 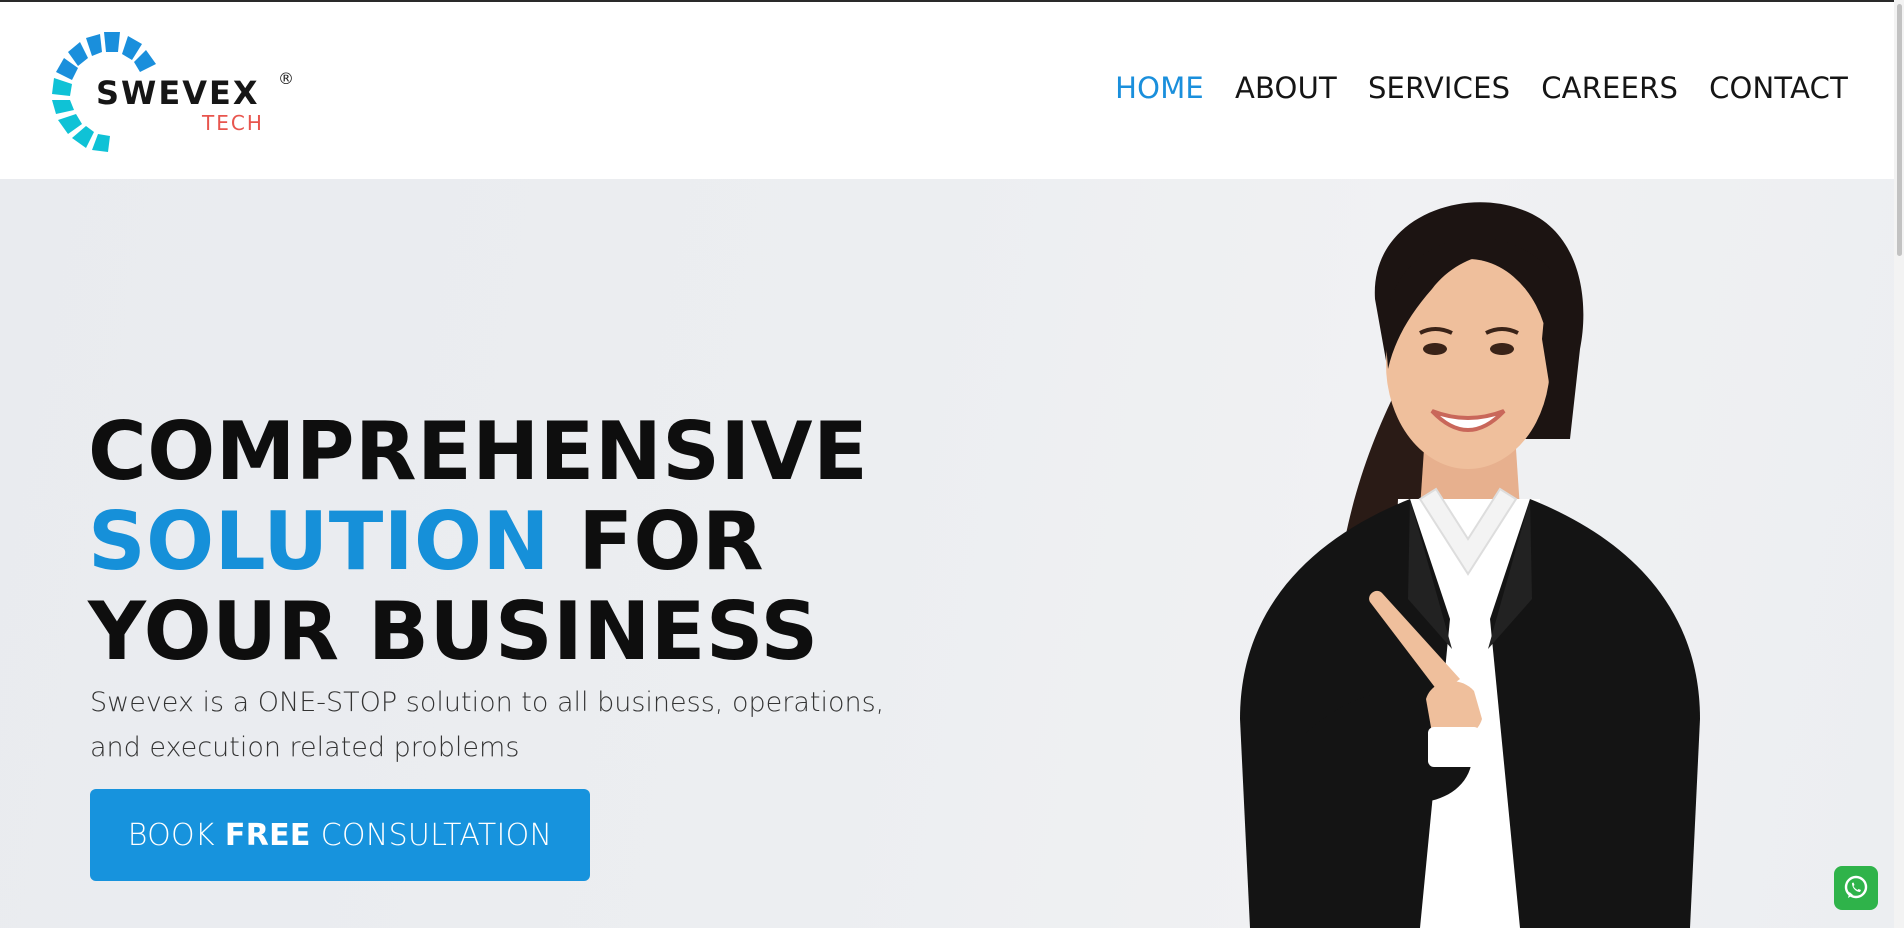 What do you see at coordinates (1439, 88) in the screenshot?
I see `nav-services: SERVICES` at bounding box center [1439, 88].